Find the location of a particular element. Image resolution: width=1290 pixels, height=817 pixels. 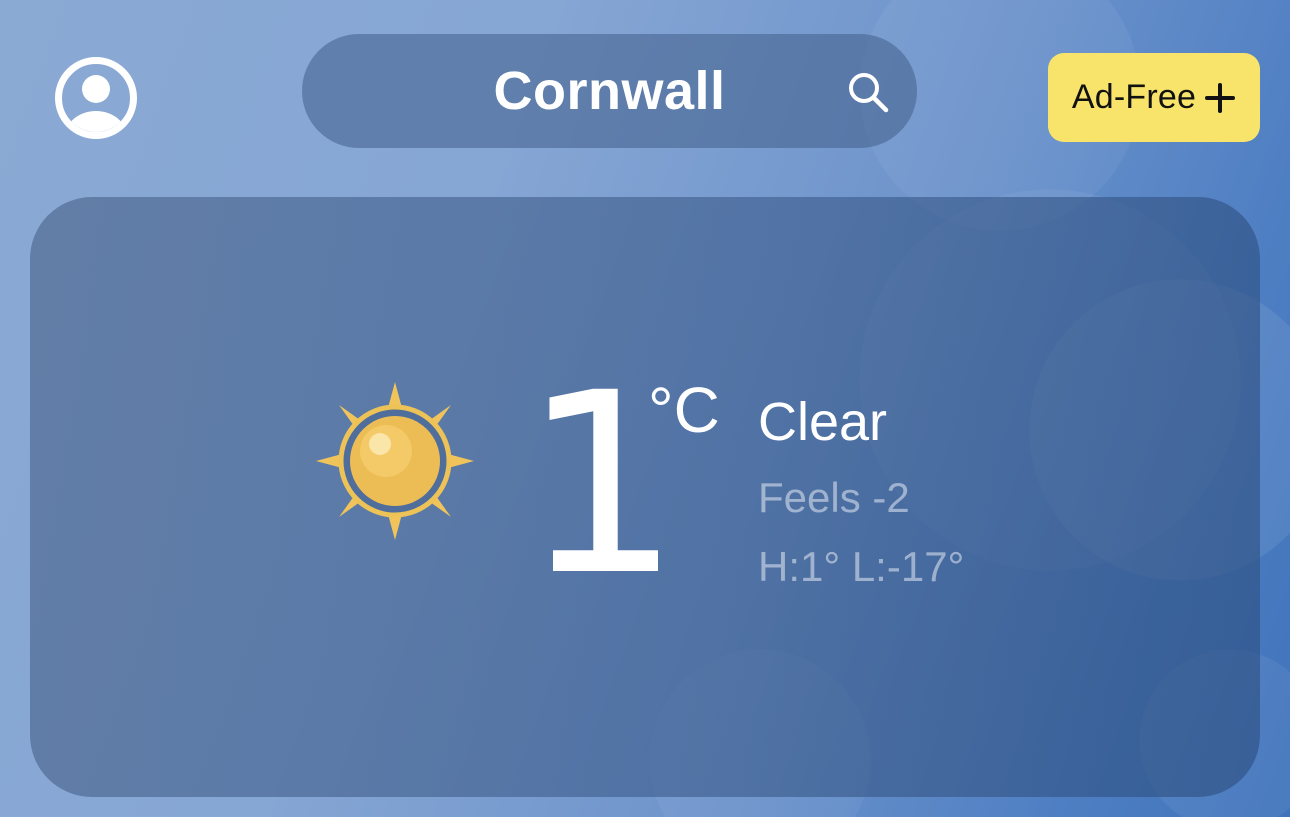

temperature-unit: °C is located at coordinates (684, 410).